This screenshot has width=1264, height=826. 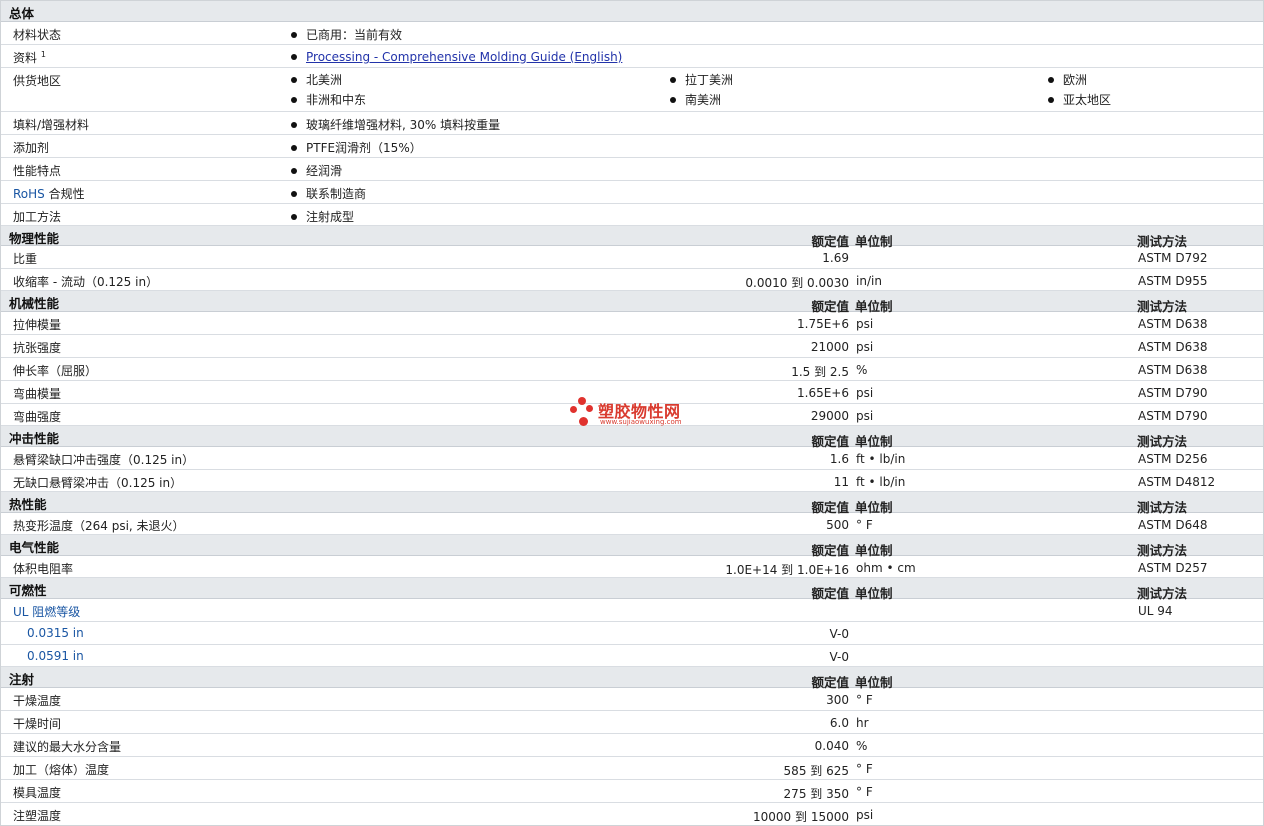 I want to click on row-filler: 填料/增强材料 玻璃纤维增强材料, 30% 填料按重量, so click(x=632, y=123).